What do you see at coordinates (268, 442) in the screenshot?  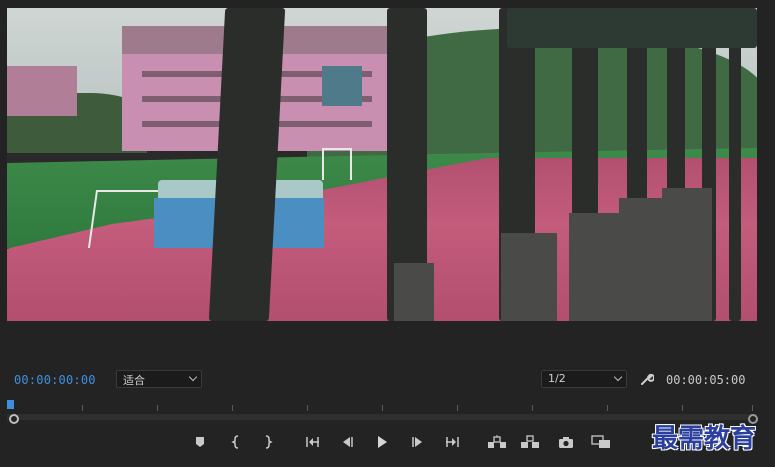 I see `mark-out-icon` at bounding box center [268, 442].